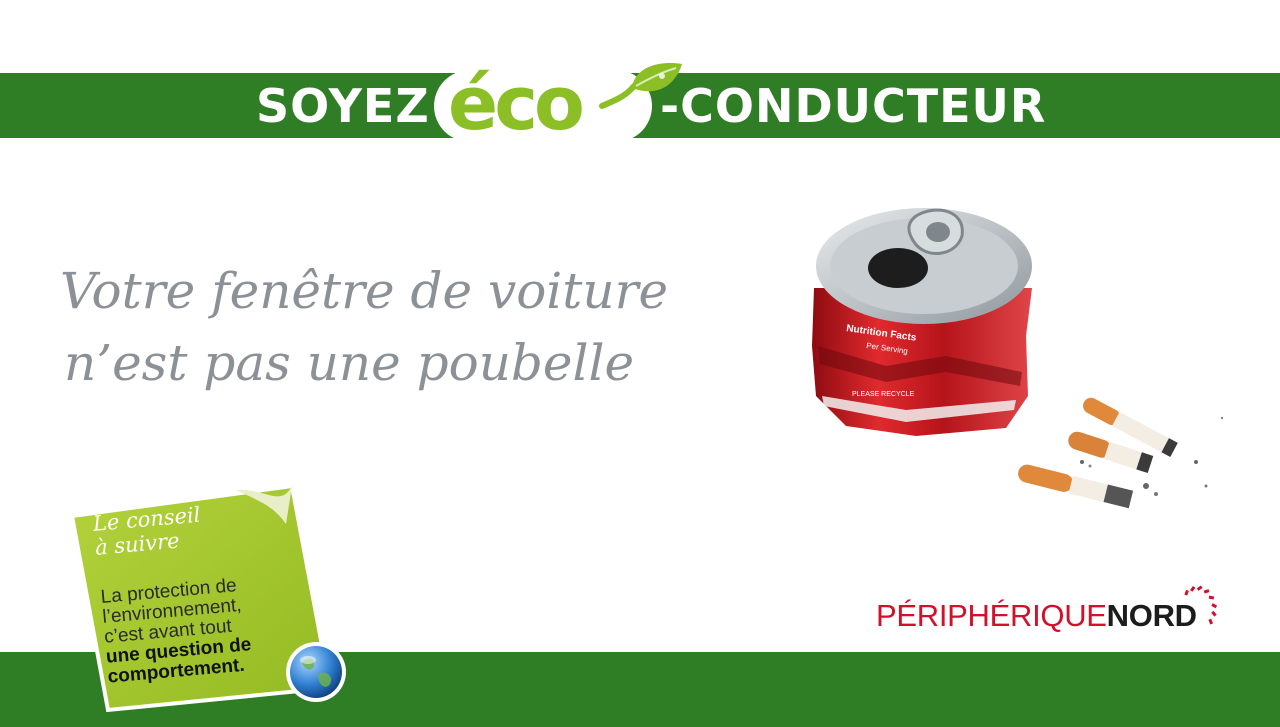  Describe the element at coordinates (316, 672) in the screenshot. I see `globe-icon` at that location.